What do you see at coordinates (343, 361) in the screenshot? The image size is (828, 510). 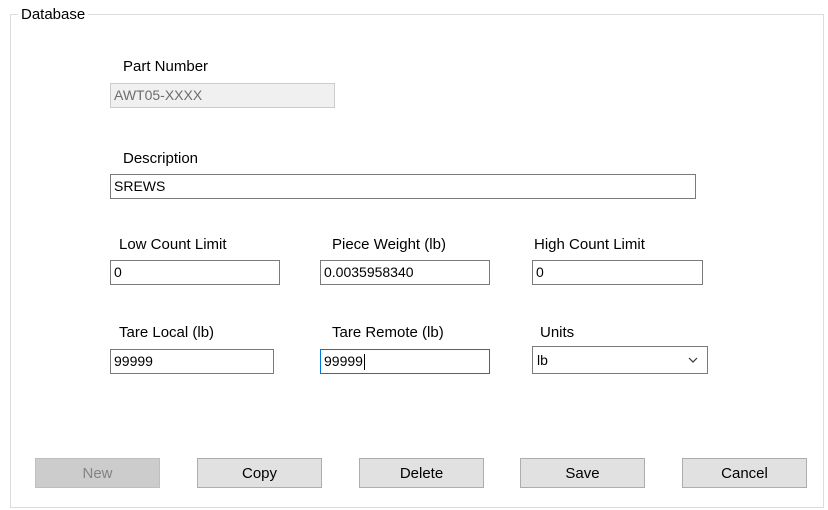 I see `tare-remote-value: 99999` at bounding box center [343, 361].